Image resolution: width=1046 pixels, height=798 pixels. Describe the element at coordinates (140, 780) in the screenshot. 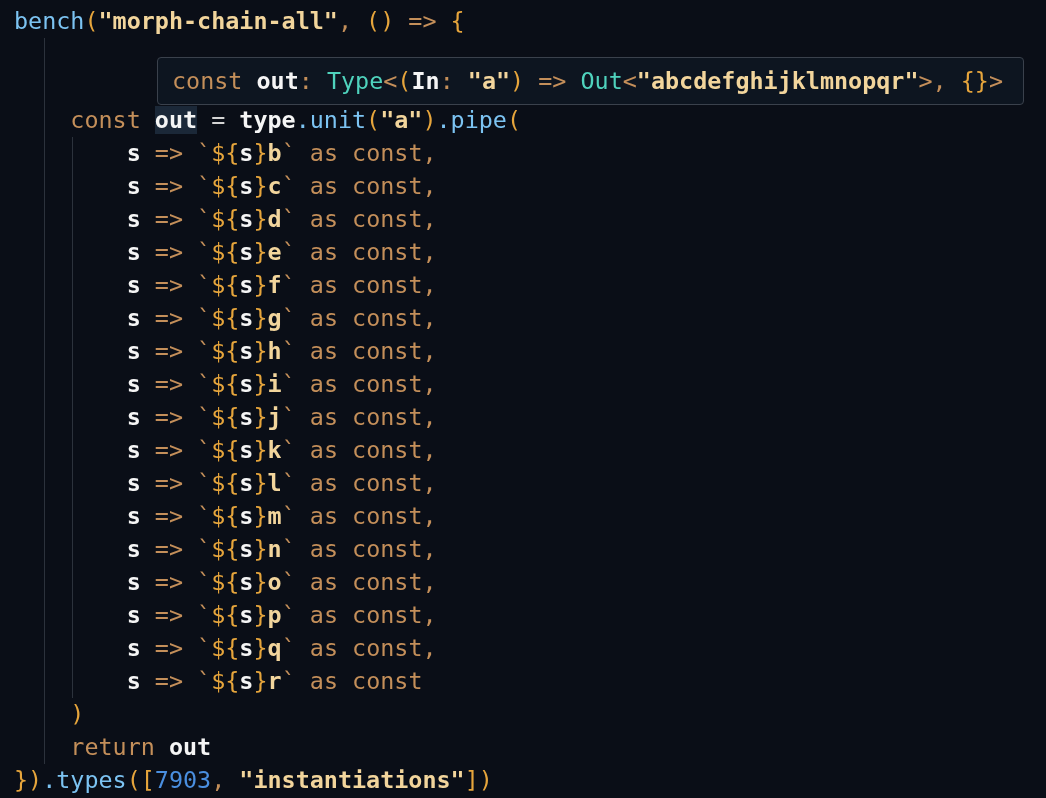

I see `bracket: ([` at that location.